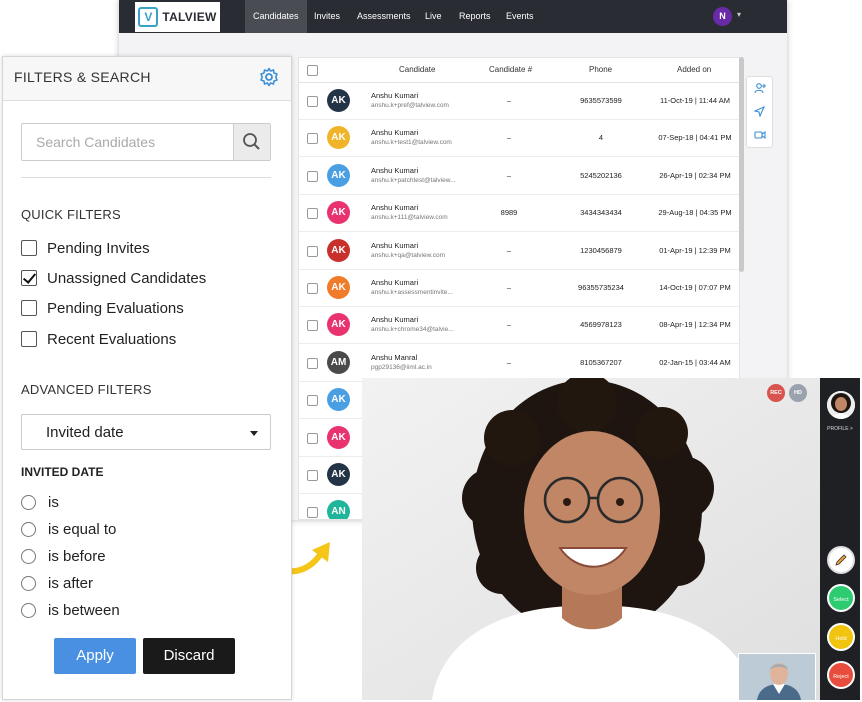 This screenshot has width=862, height=702. Describe the element at coordinates (85, 432) in the screenshot. I see `selected-filter-value: Invited date` at that location.